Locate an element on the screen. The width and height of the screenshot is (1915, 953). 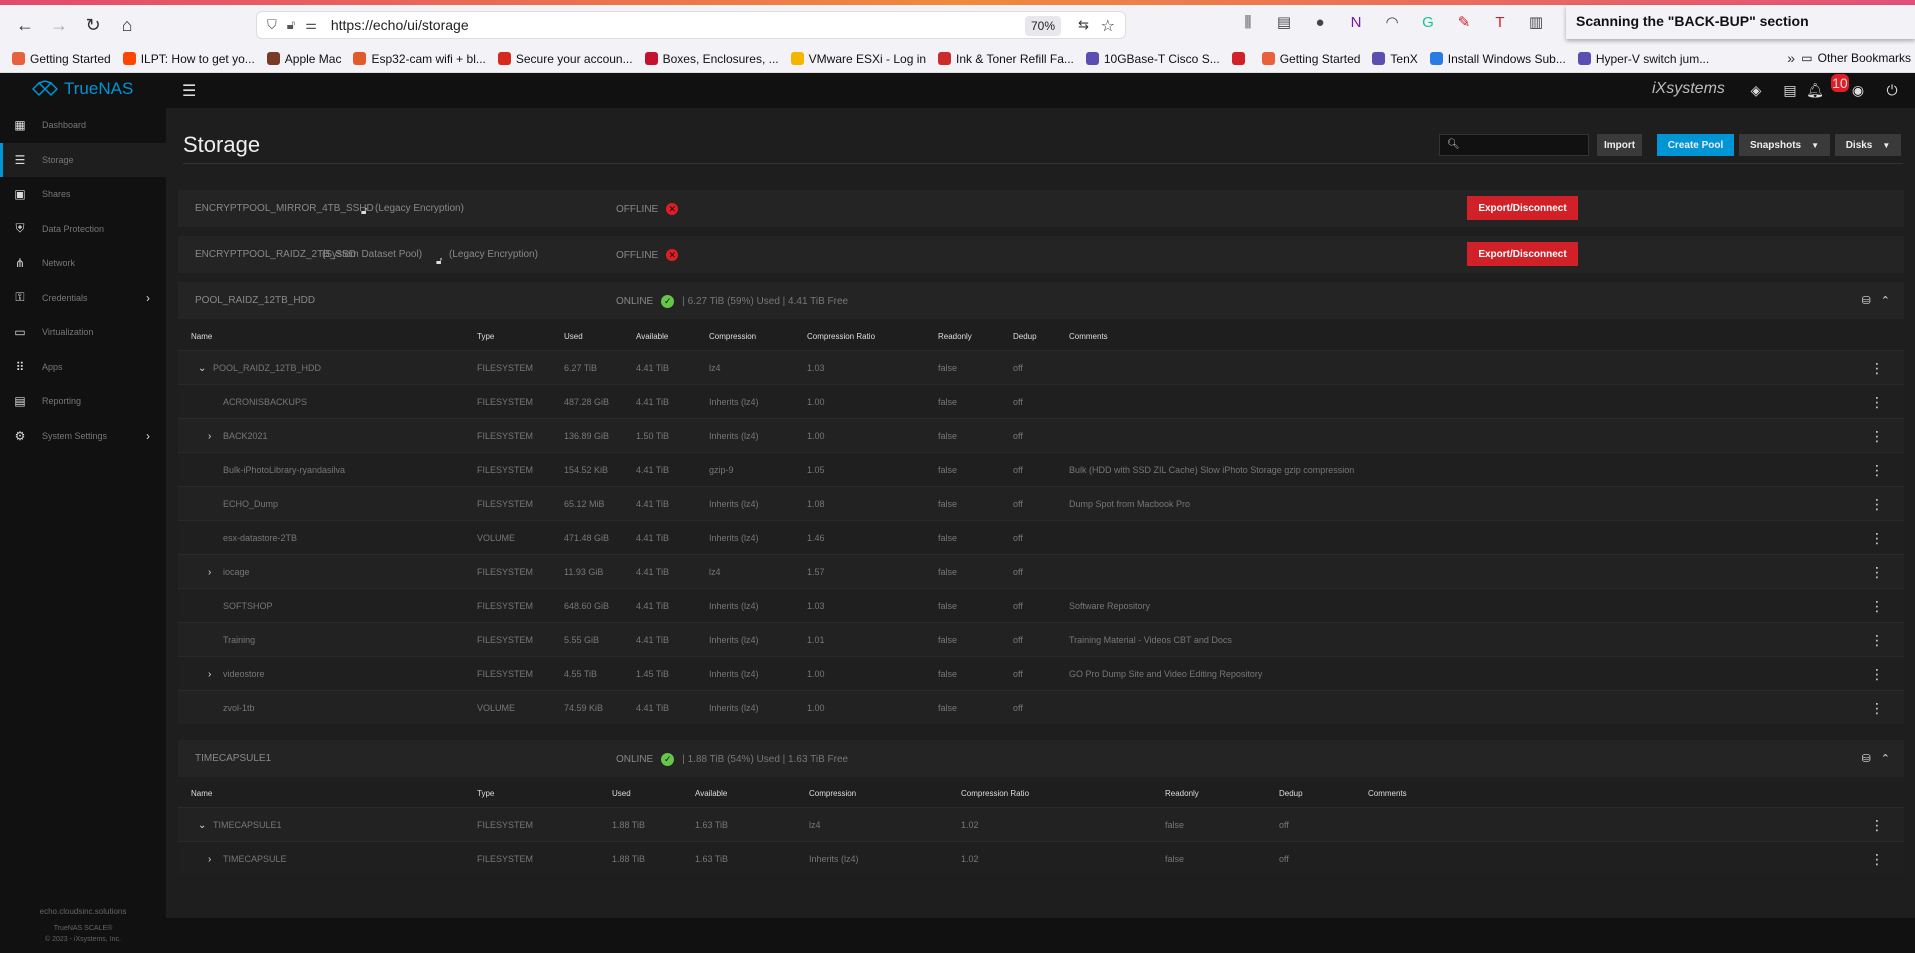
power-icon: ⏻ is located at coordinates (1892, 90).